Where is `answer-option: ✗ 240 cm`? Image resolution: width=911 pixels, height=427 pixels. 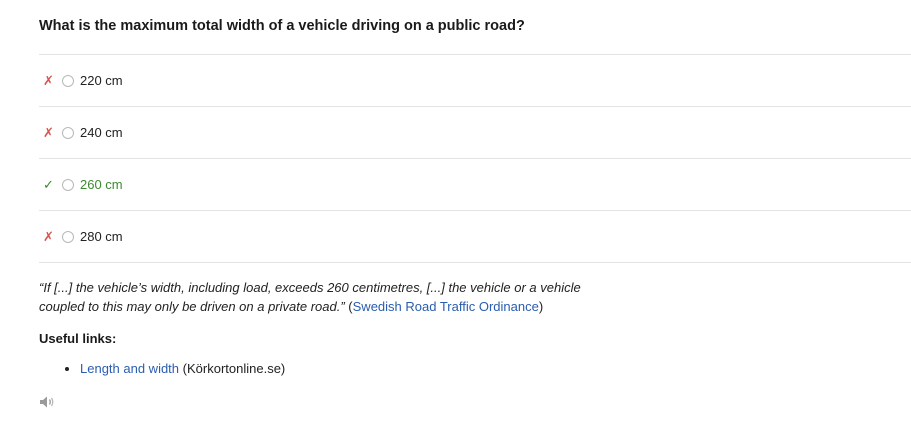
answer-option: ✗ 240 cm is located at coordinates (475, 132).